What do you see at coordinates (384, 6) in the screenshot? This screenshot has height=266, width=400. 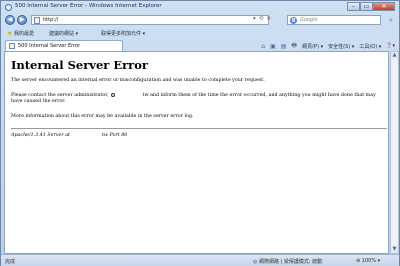 I see `close-button: ✕` at bounding box center [384, 6].